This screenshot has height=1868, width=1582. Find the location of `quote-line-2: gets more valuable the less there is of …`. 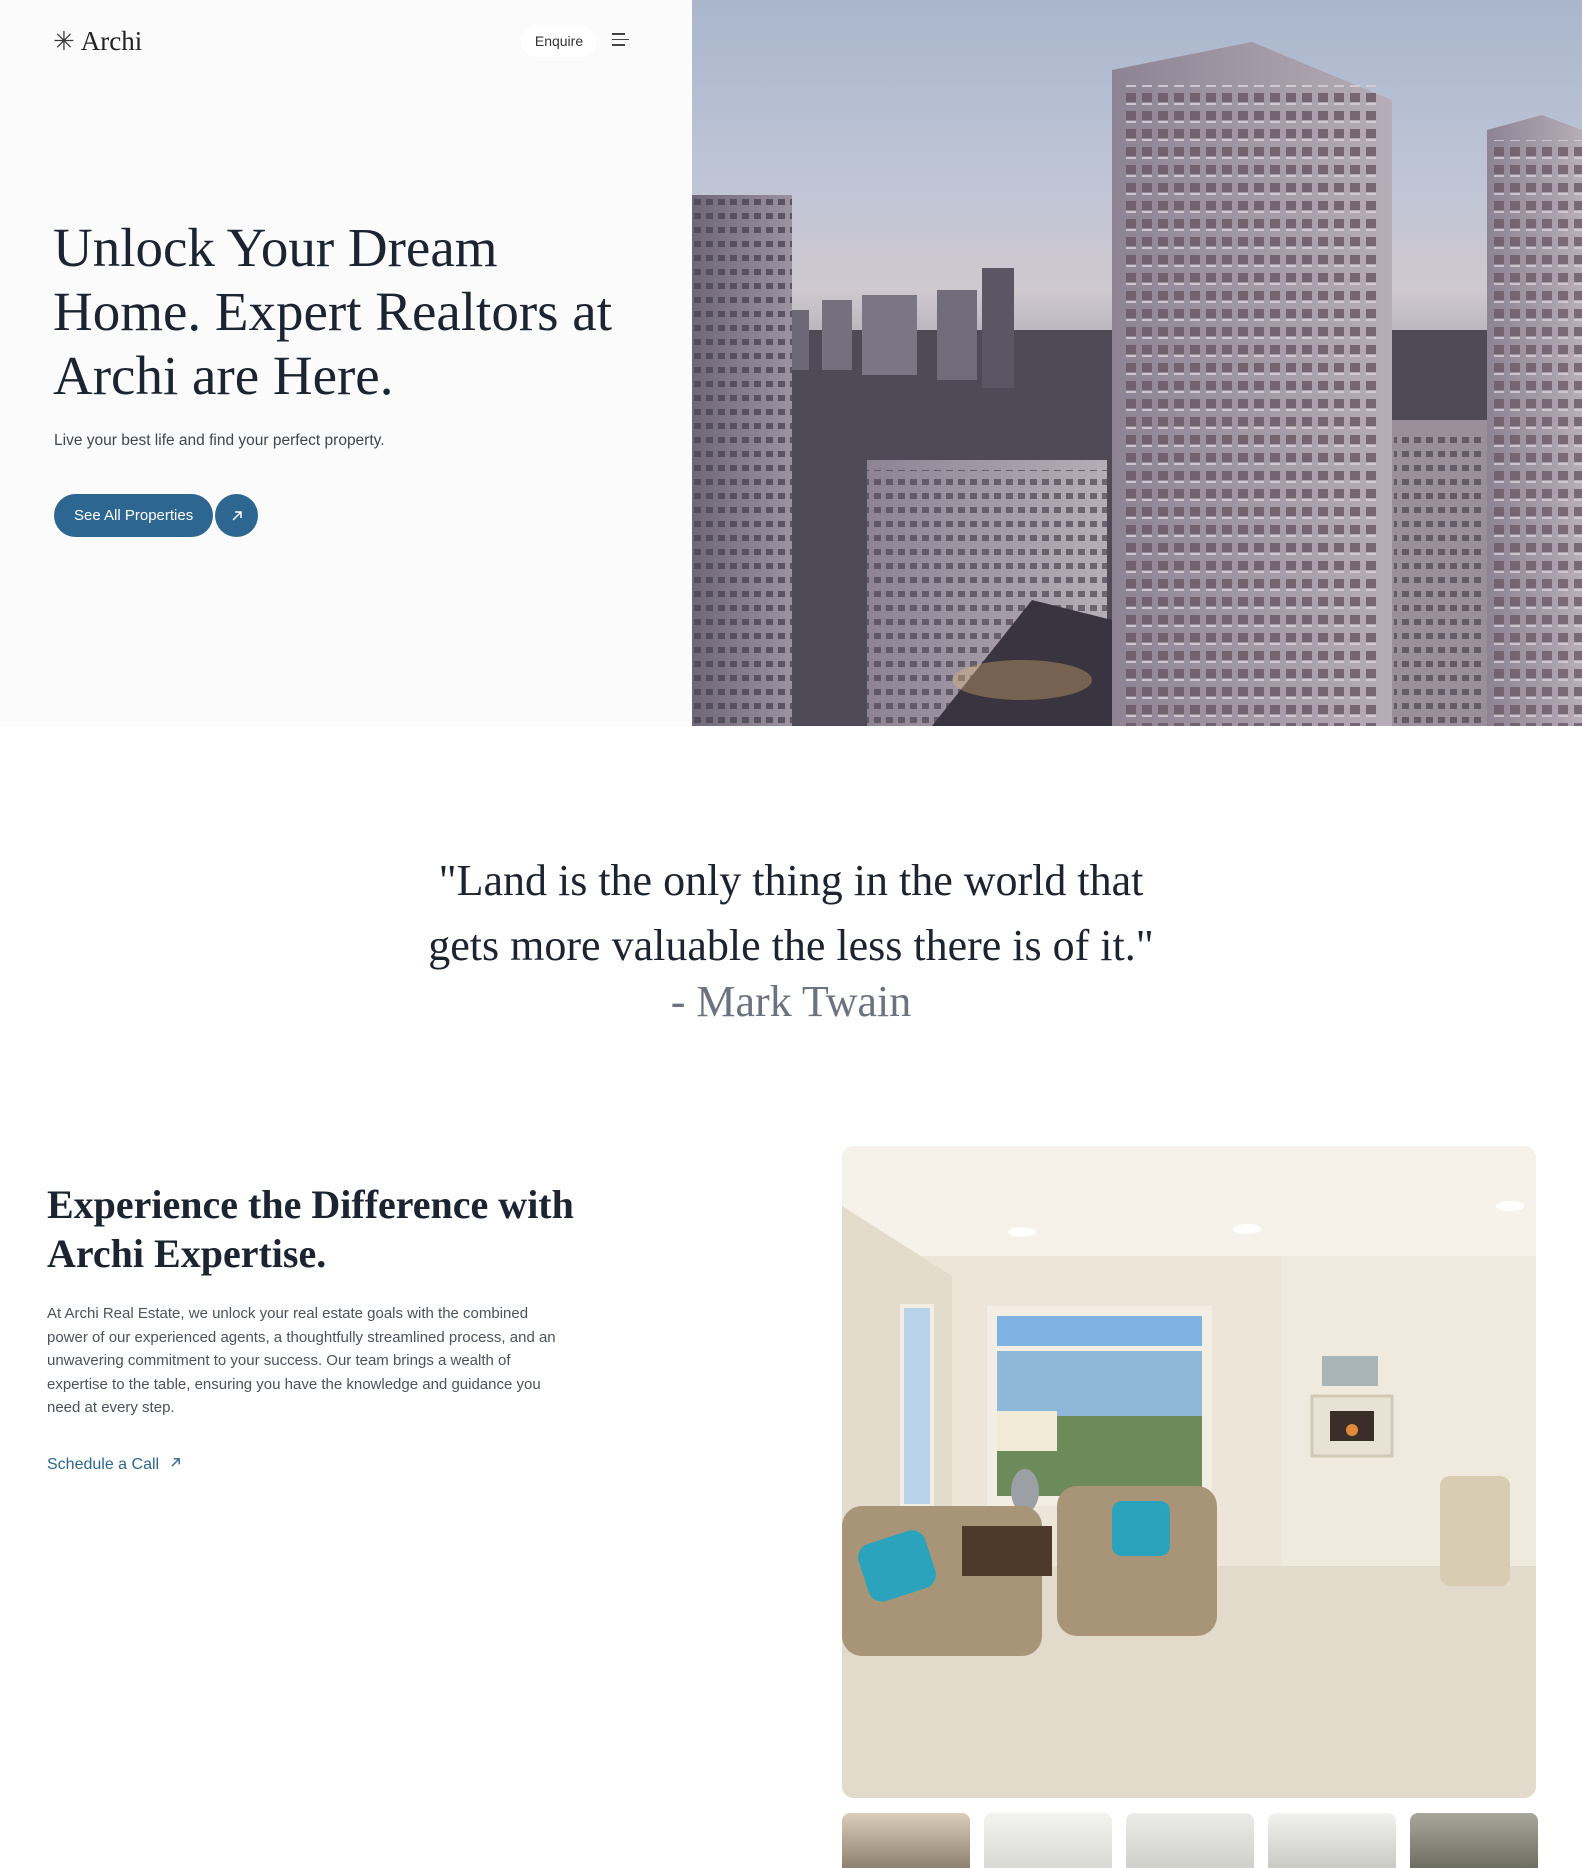

quote-line-2: gets more valuable the less there is of … is located at coordinates (791, 945).